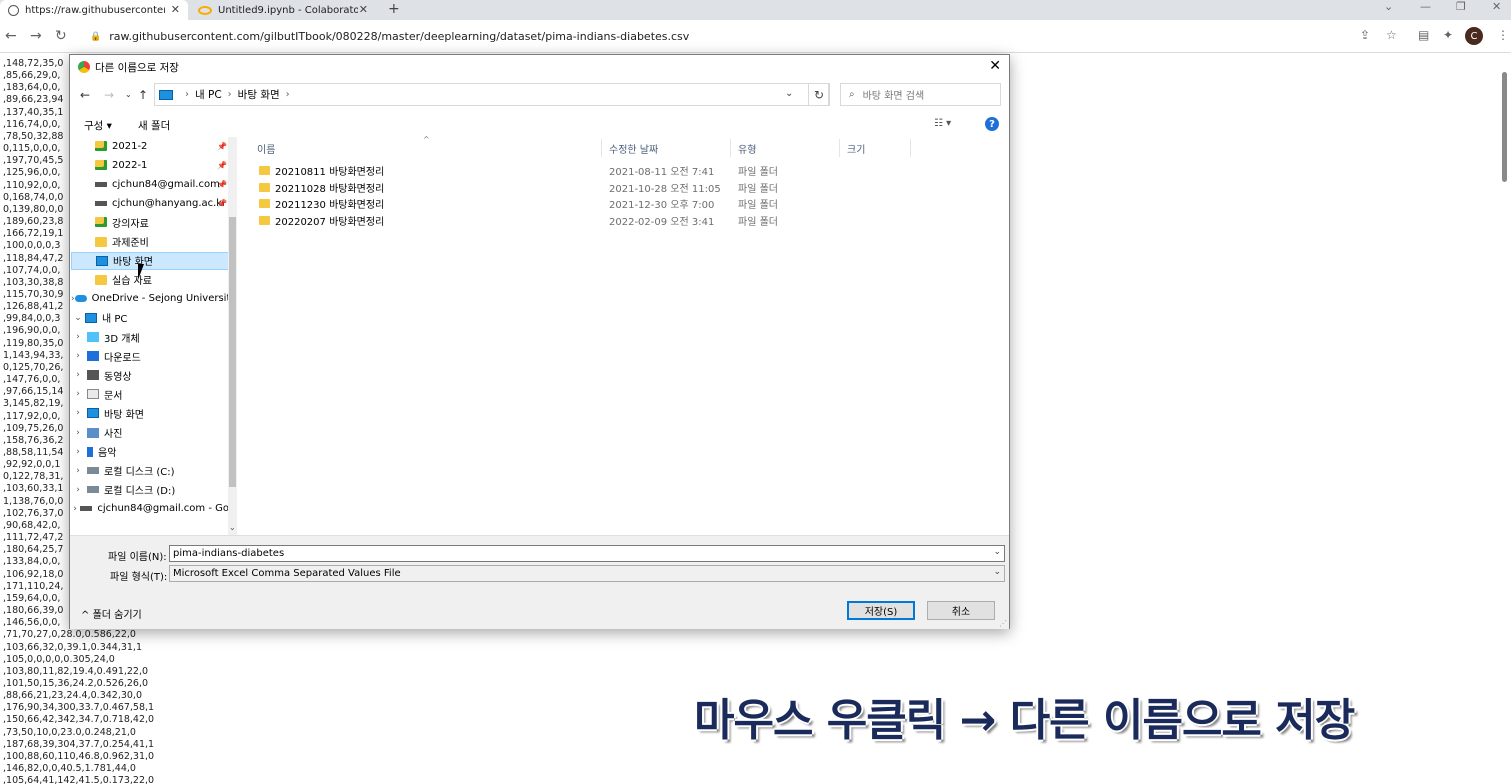  Describe the element at coordinates (1496, 6) in the screenshot. I see `close-window-icon: ✕` at that location.